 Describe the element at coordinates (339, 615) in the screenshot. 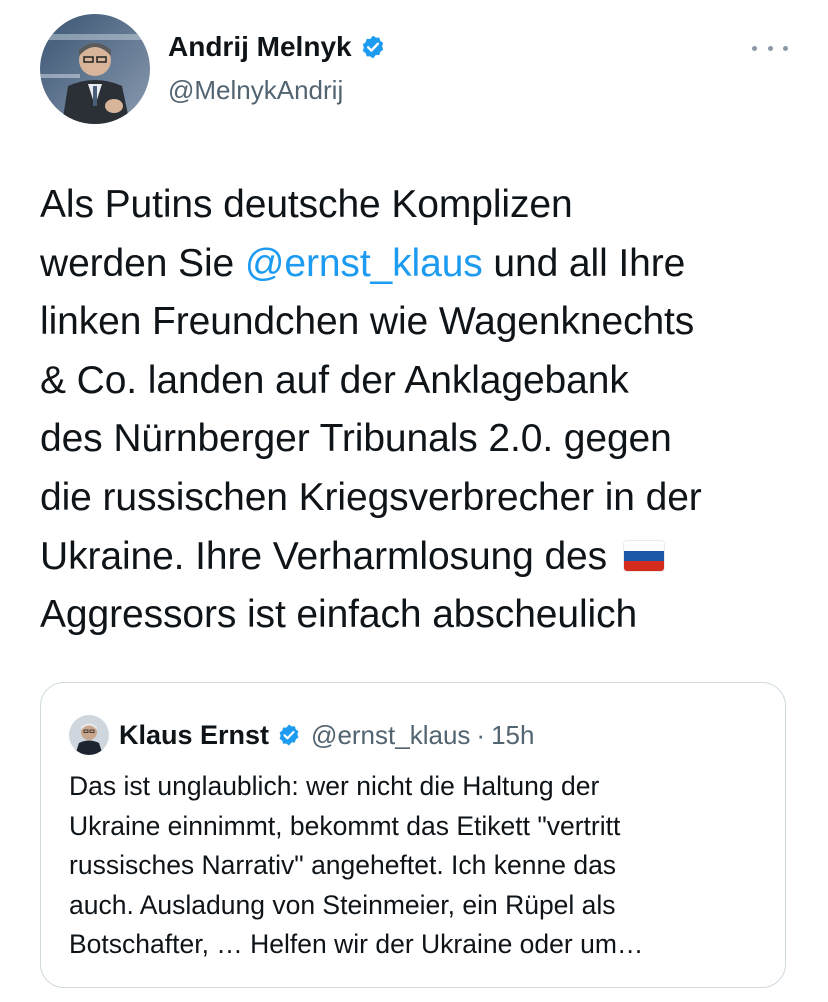

I see `tweet-line: Aggressors ist einfach abscheulich` at that location.